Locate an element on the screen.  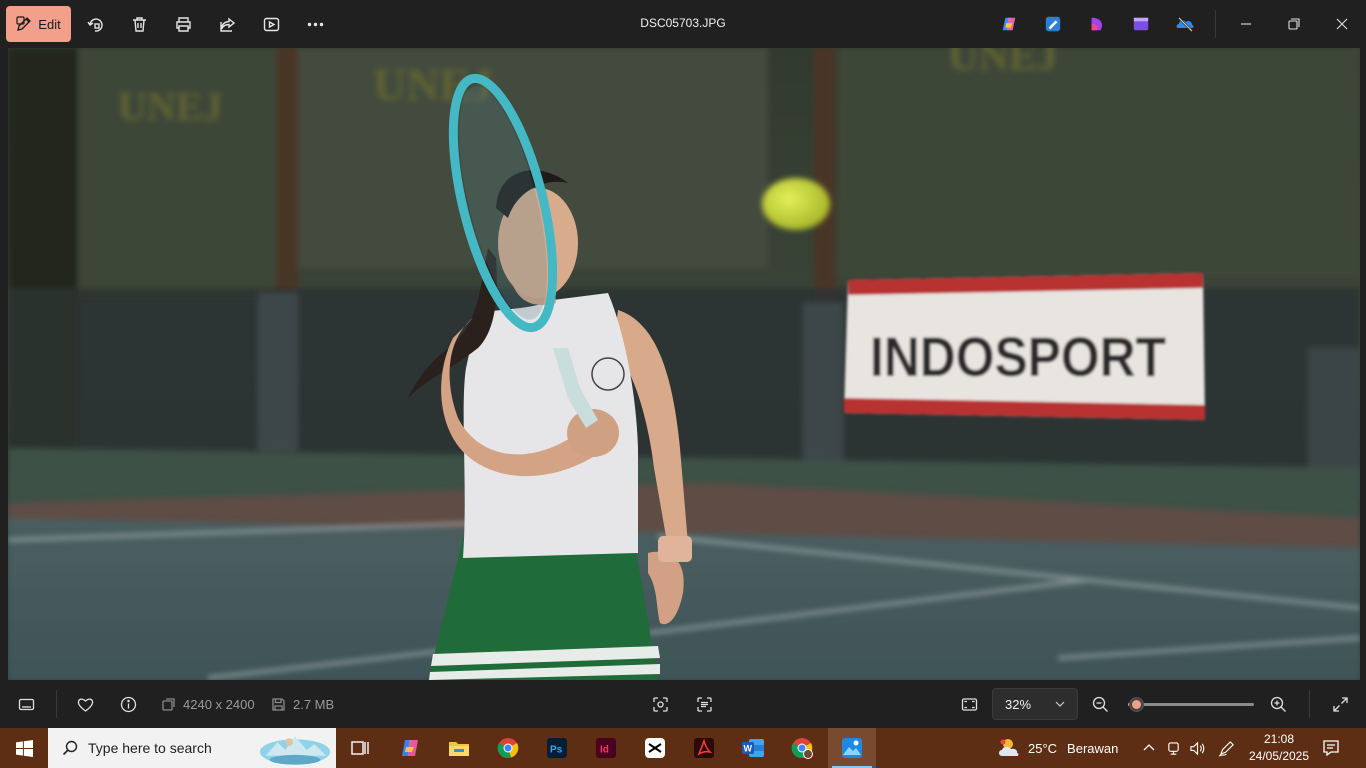
file-size-text: 2.7 MB is located at coordinates (314, 704).